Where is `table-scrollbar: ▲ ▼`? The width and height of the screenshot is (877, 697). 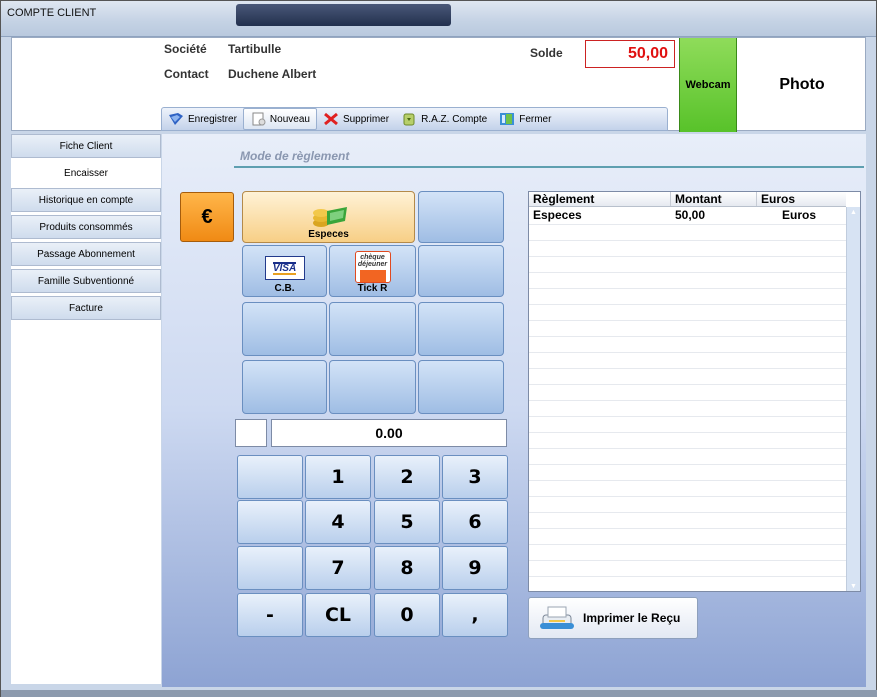
table-scrollbar: ▲ ▼ is located at coordinates (853, 399).